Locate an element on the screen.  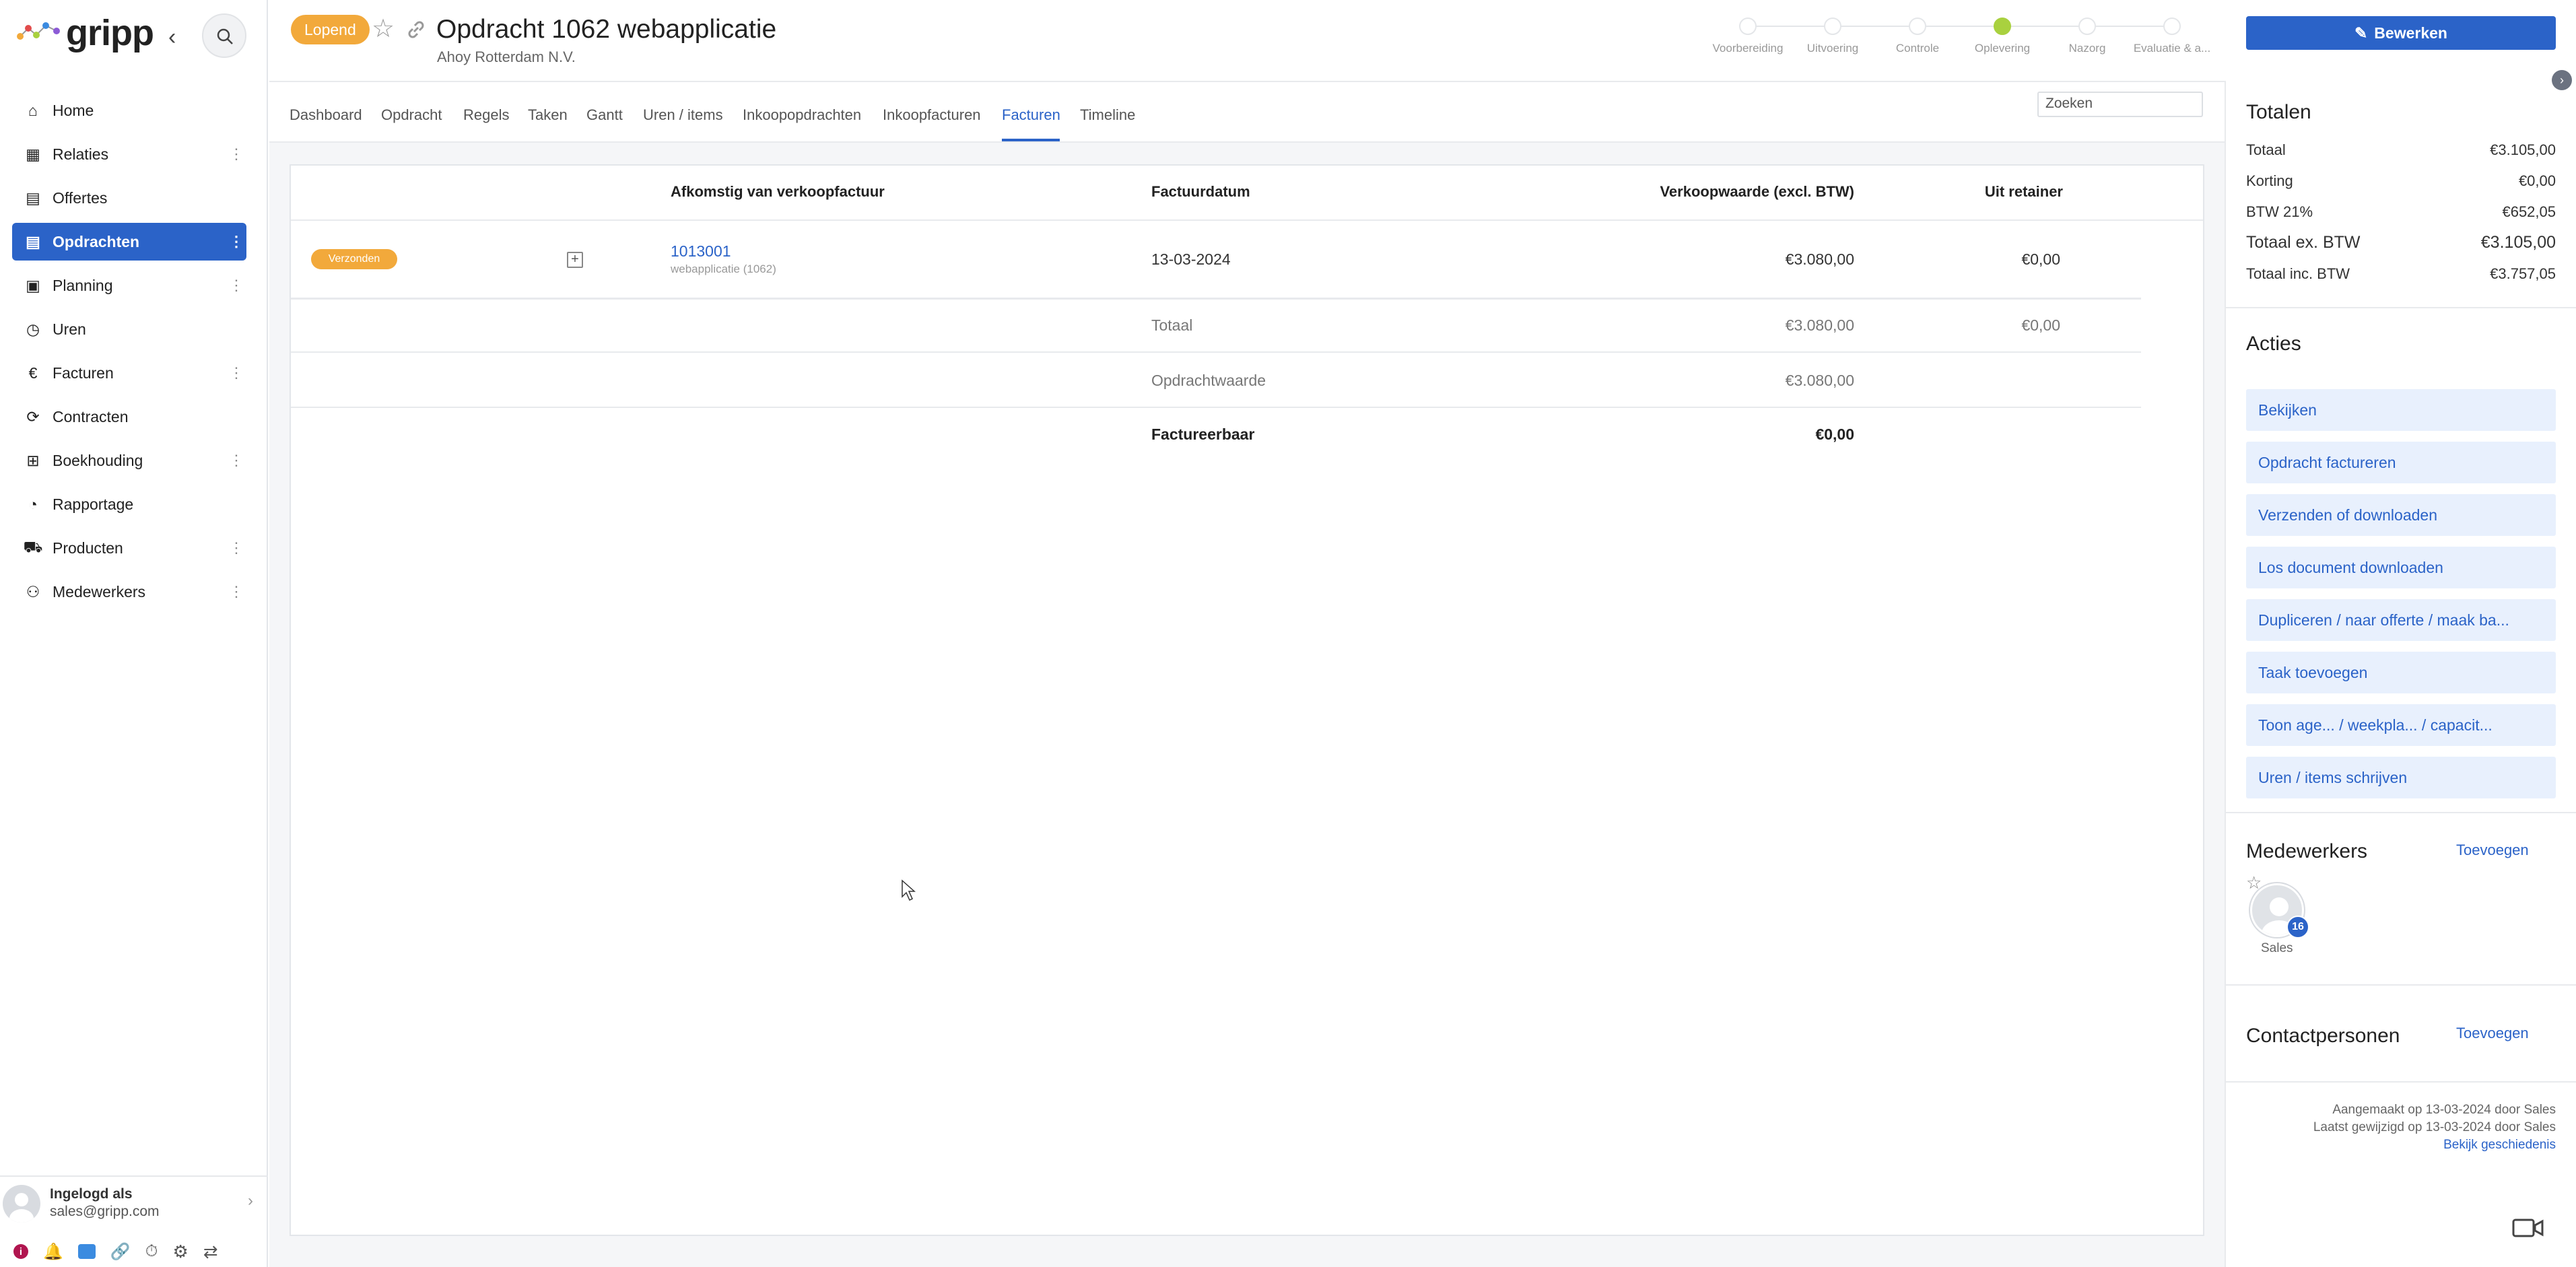
action-button: Los document downloaden is located at coordinates (2401, 567).